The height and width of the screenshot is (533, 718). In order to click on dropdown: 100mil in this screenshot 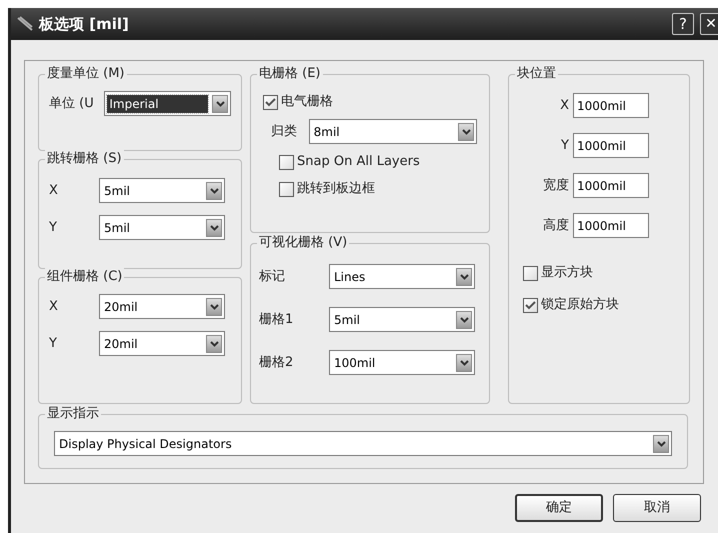, I will do `click(402, 362)`.